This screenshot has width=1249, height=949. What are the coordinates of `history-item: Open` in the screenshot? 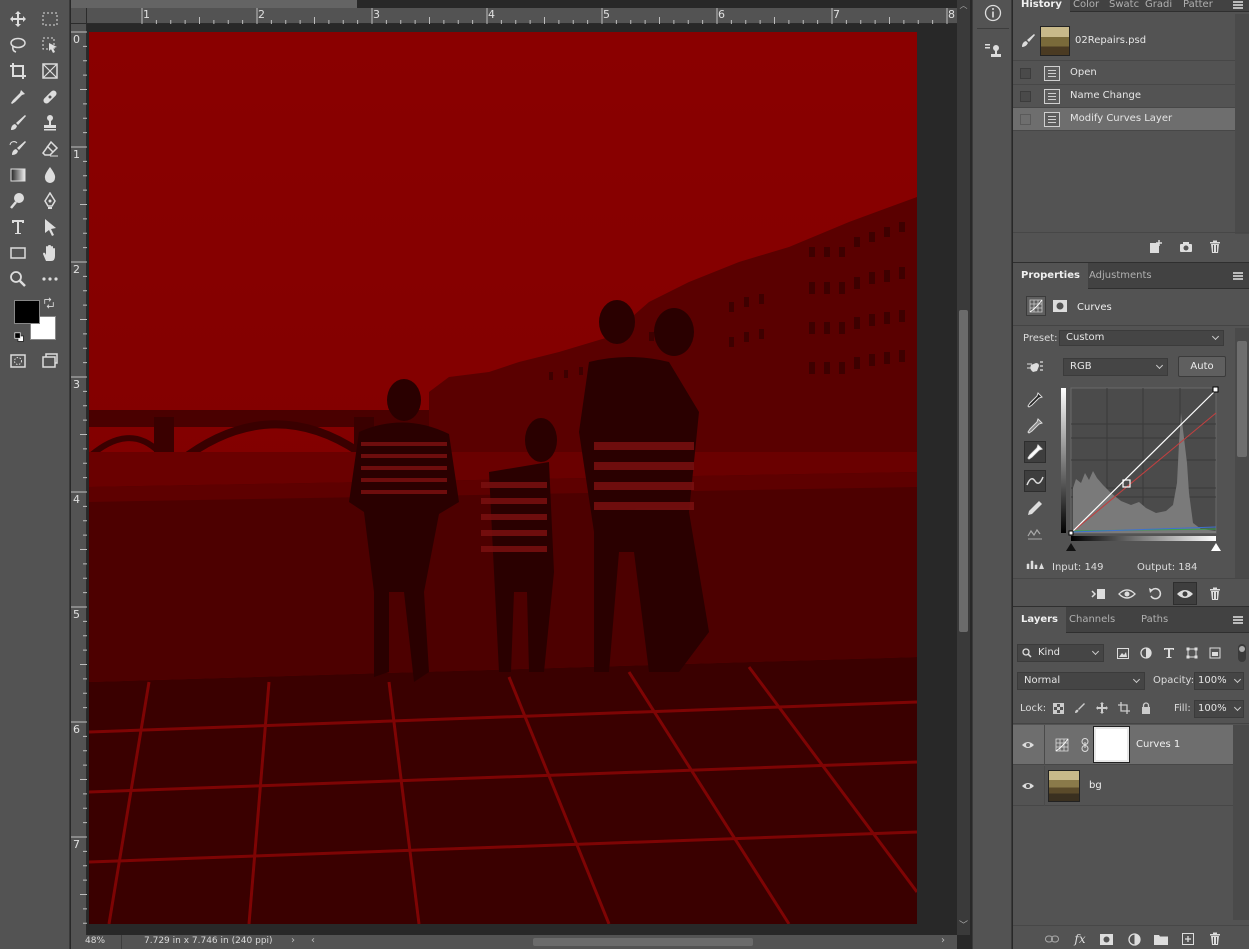 It's located at (1124, 73).